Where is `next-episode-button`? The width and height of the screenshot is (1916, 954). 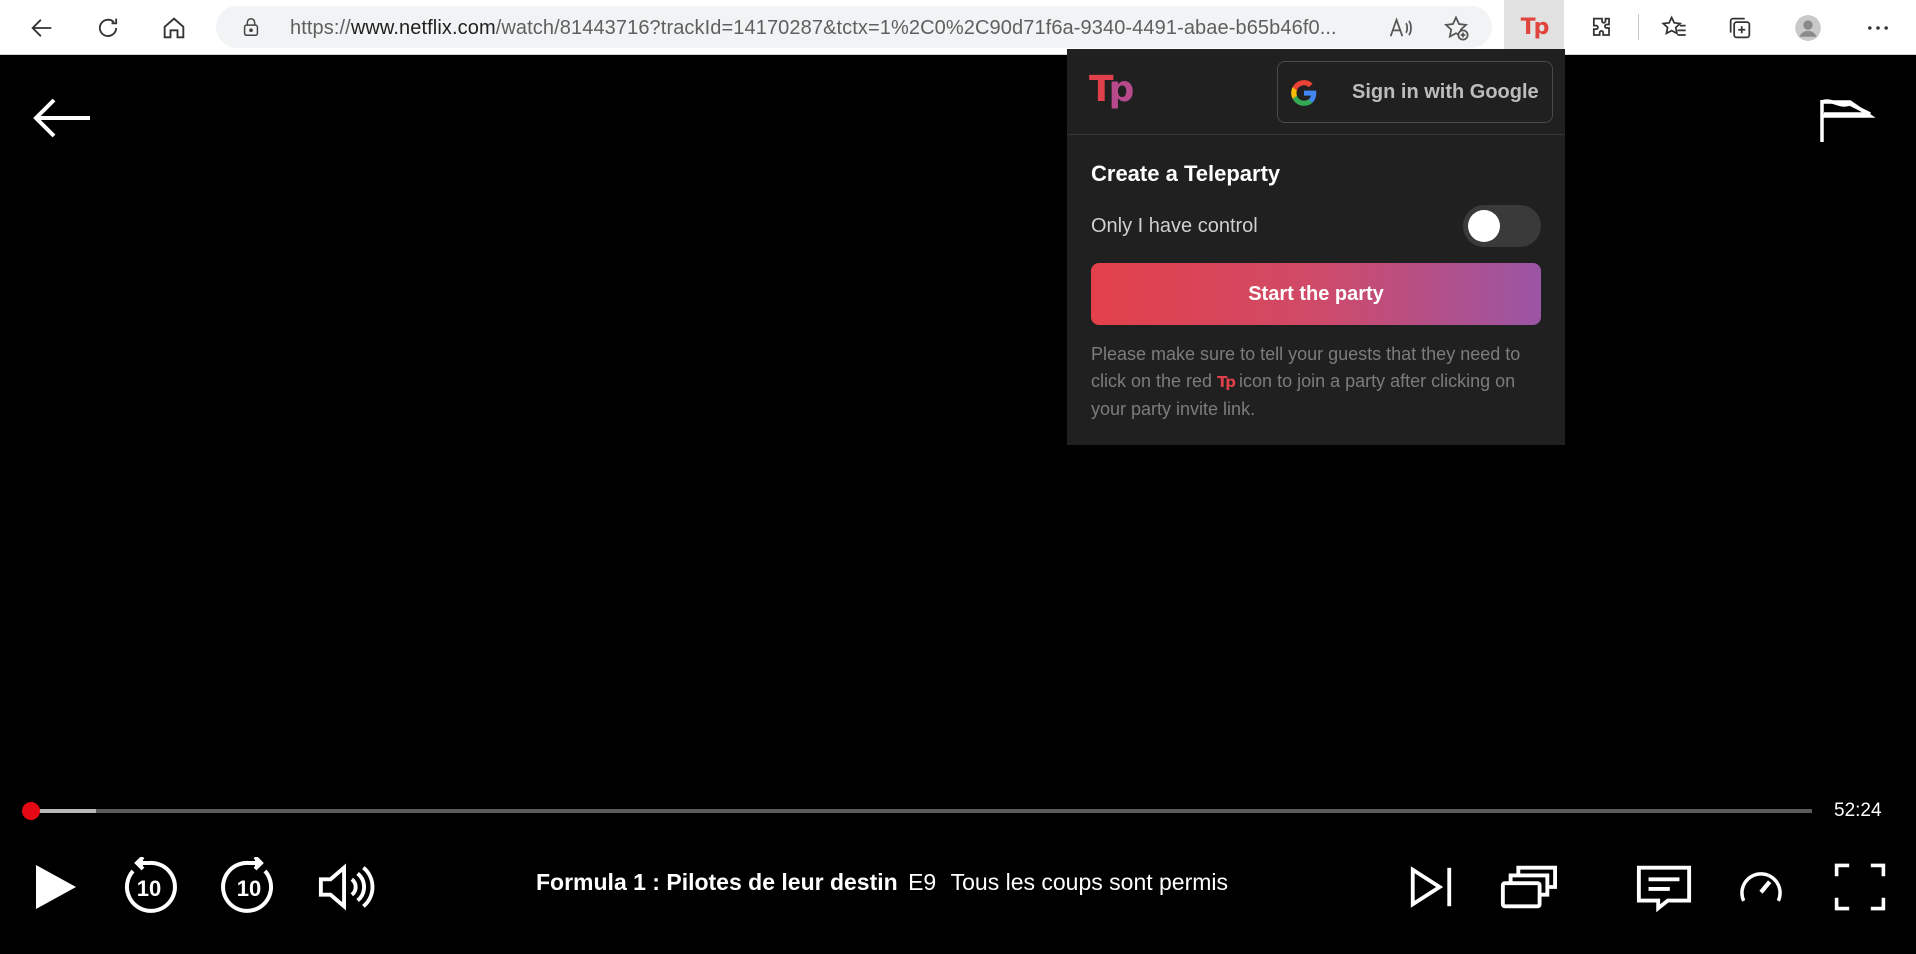 next-episode-button is located at coordinates (1431, 887).